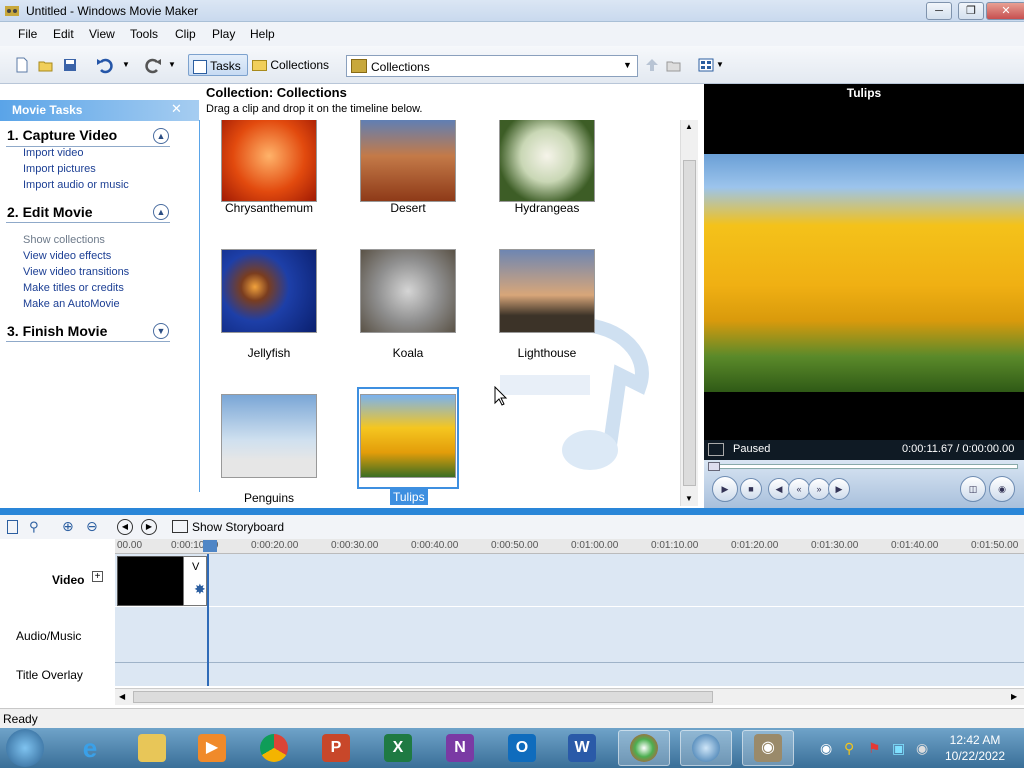 This screenshot has height=768, width=1024. I want to click on tasks-toggle-button: Tasks, so click(218, 65).